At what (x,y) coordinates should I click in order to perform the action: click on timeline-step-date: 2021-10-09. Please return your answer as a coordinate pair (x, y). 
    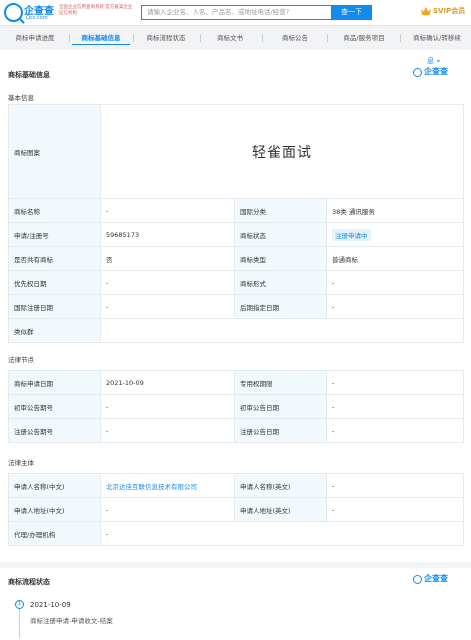
    Looking at the image, I should click on (50, 605).